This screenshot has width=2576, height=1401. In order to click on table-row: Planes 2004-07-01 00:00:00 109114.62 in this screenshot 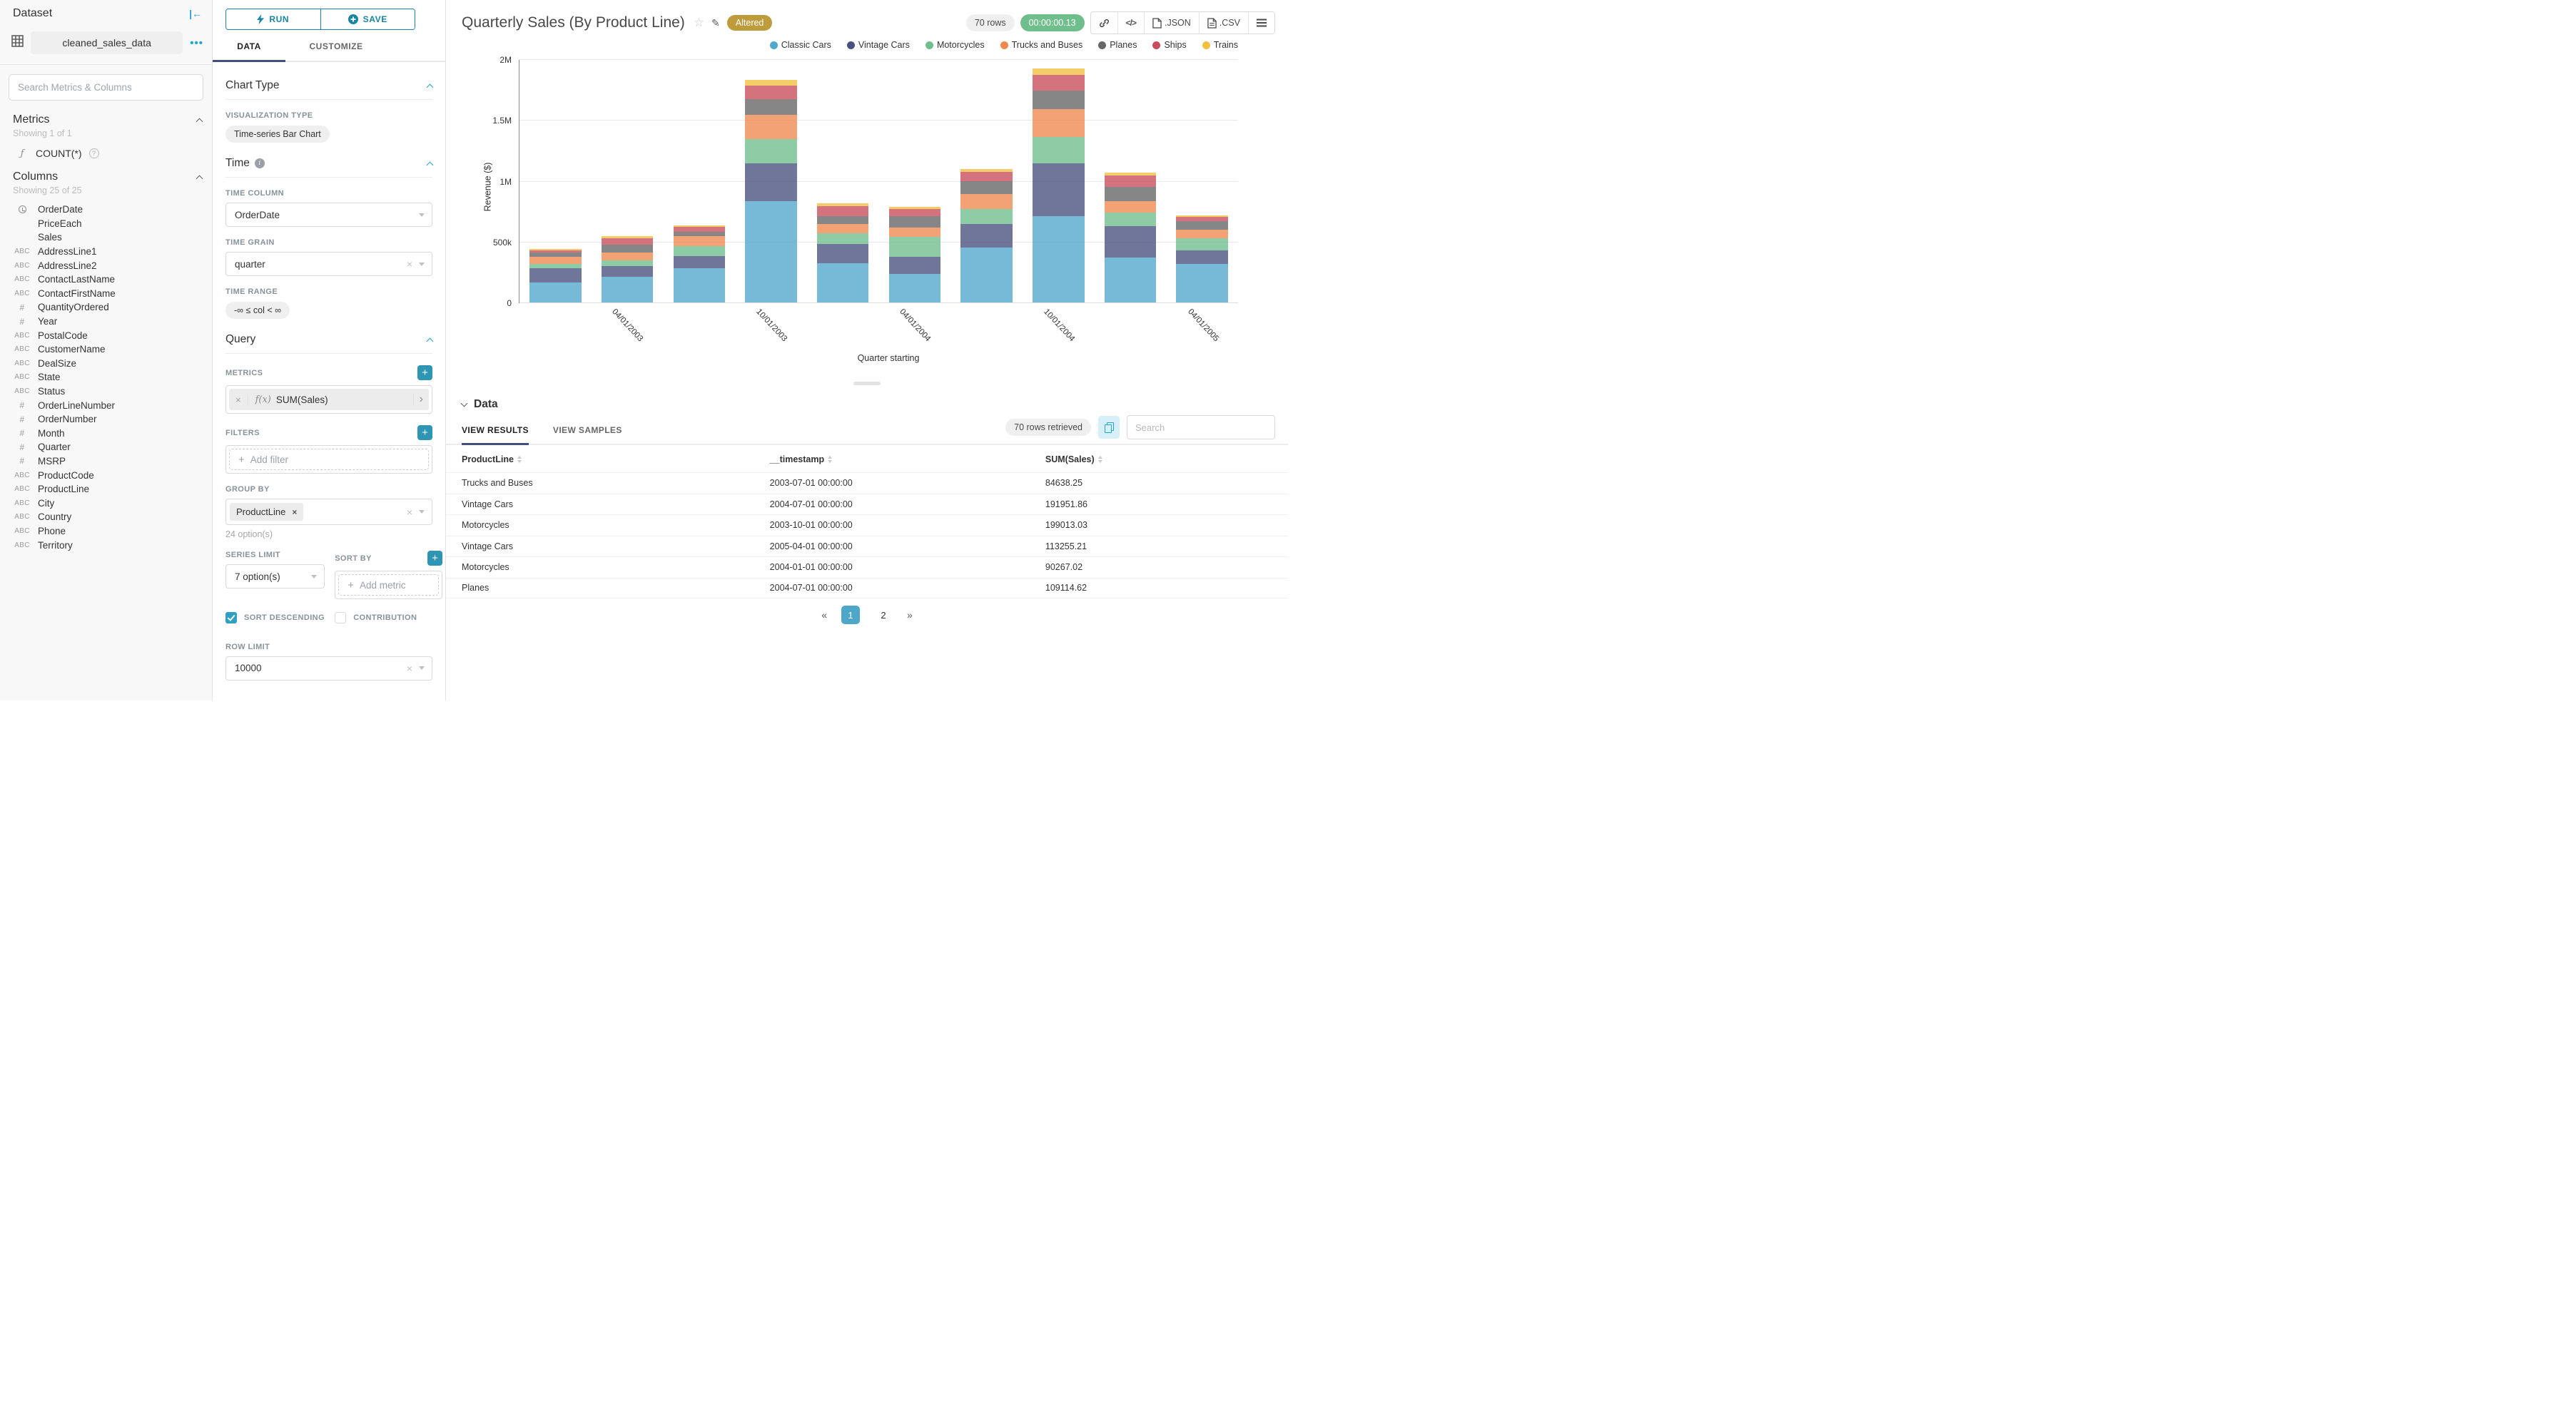, I will do `click(867, 587)`.